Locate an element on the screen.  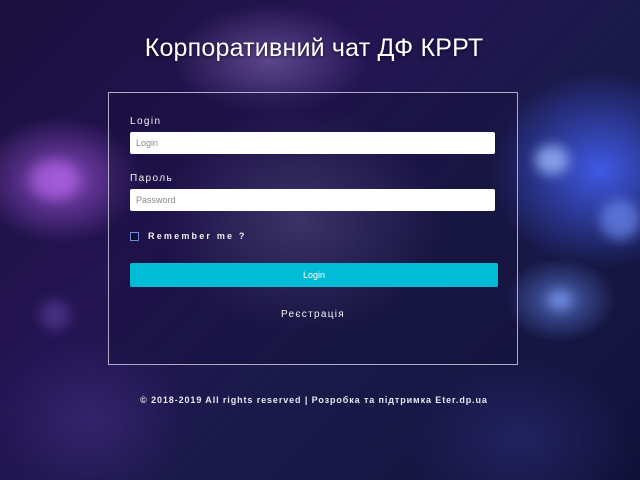
login-input is located at coordinates (312, 143).